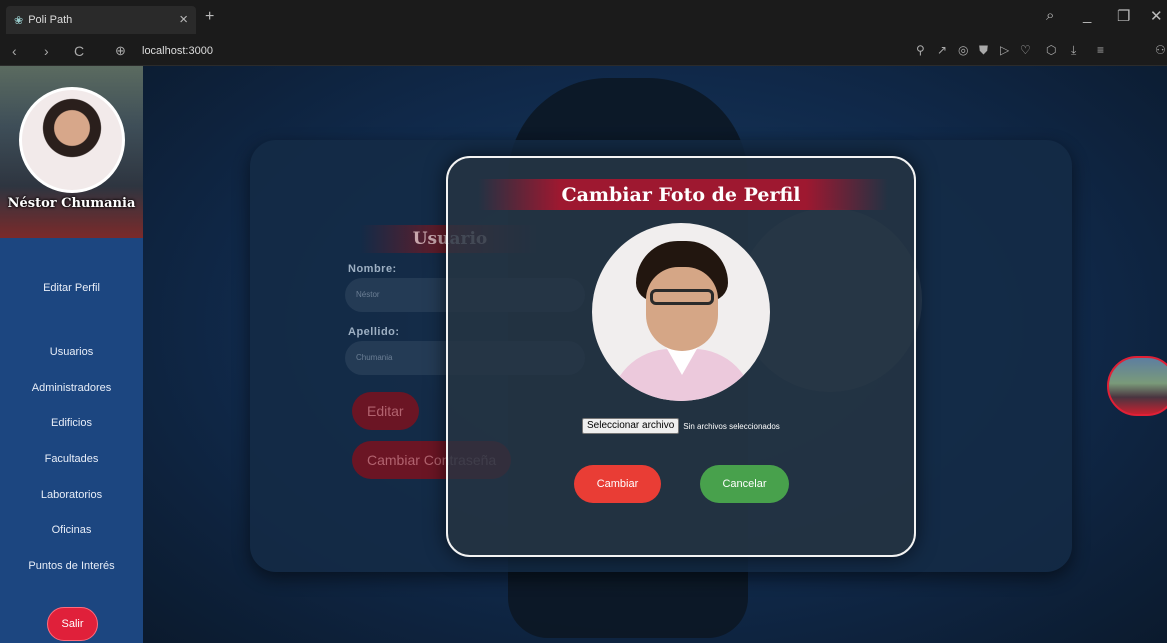 This screenshot has width=1167, height=643. Describe the element at coordinates (583, 19) in the screenshot. I see `browser-tabbar: ❀ Poli Path × + ⌕ _ ❐ ✕` at that location.